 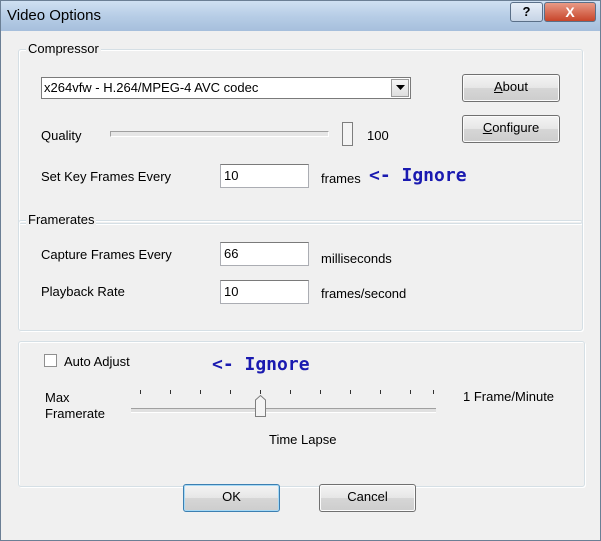 I want to click on capture-input-value: 66, so click(x=231, y=253).